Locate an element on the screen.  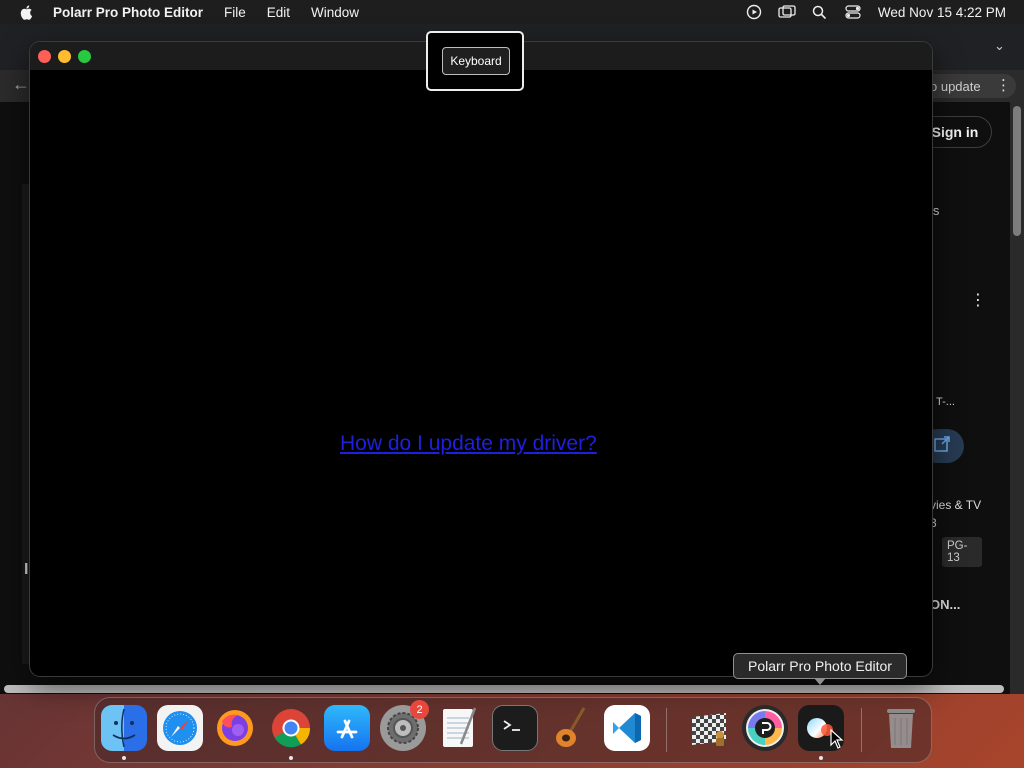
polarr-icon is located at coordinates (765, 728).